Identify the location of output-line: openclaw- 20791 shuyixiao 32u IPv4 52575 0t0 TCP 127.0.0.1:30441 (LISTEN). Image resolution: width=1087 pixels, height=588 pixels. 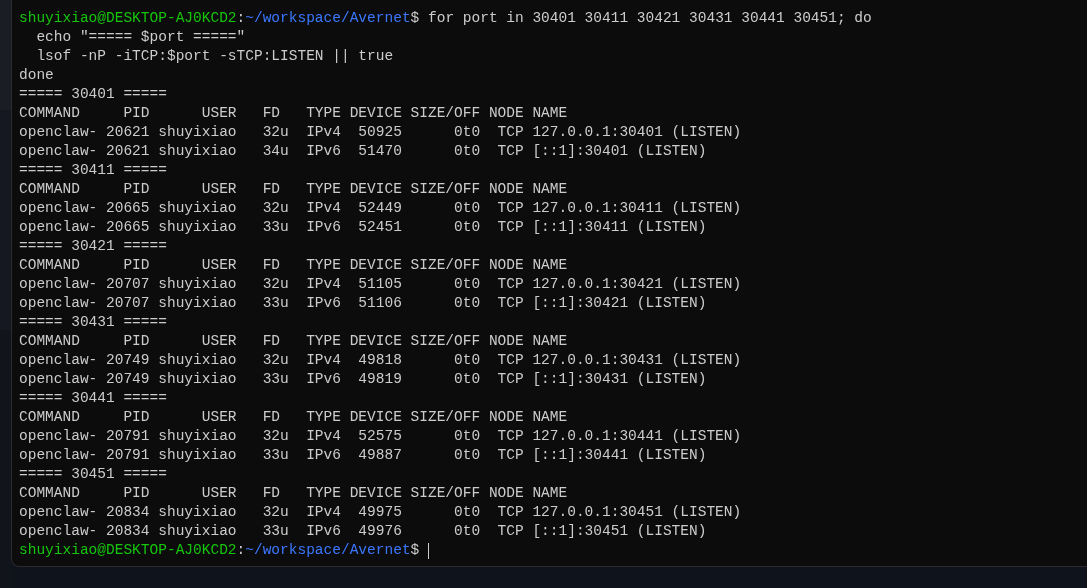
(380, 436).